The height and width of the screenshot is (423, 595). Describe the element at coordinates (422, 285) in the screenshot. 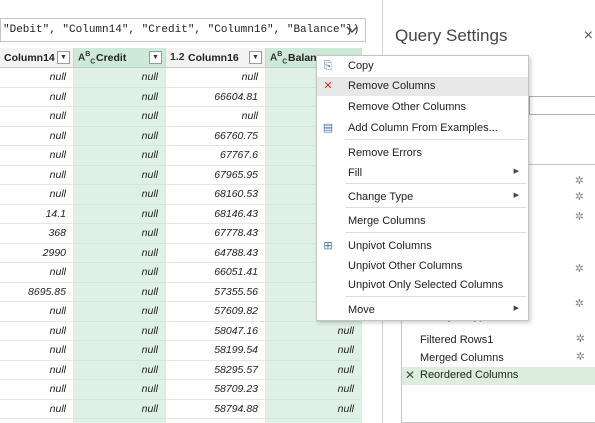

I see `menu-item-unpivot-only-selected-columns: Unpivot Only Selected Columns` at that location.